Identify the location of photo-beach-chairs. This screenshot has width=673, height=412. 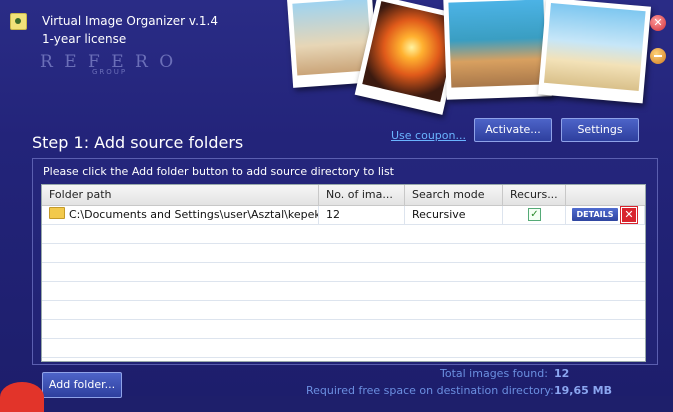
(594, 52).